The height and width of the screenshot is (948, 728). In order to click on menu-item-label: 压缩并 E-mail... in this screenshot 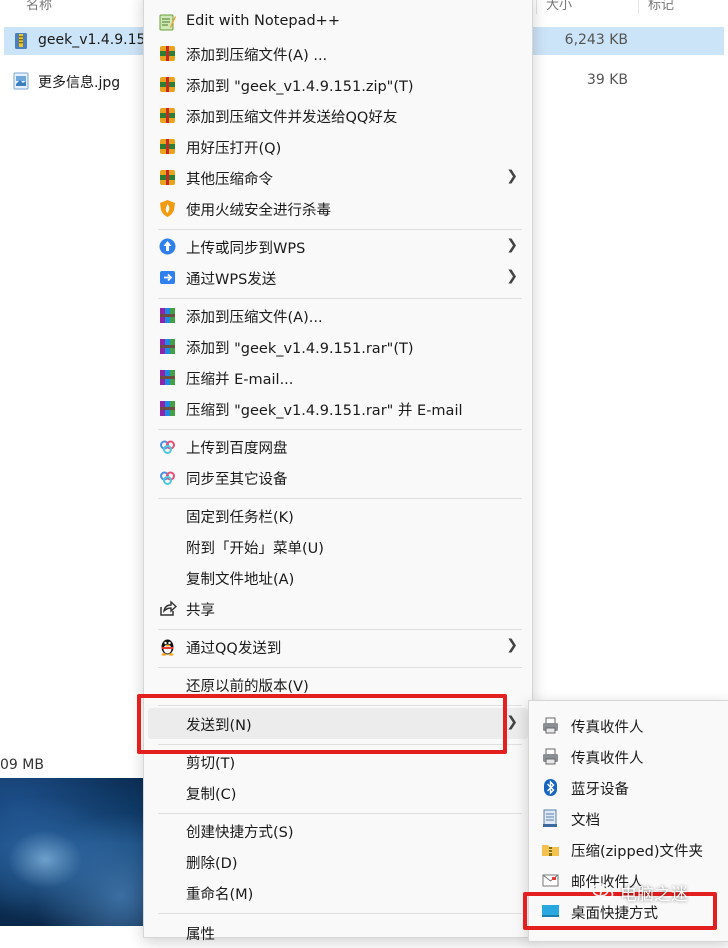, I will do `click(240, 380)`.